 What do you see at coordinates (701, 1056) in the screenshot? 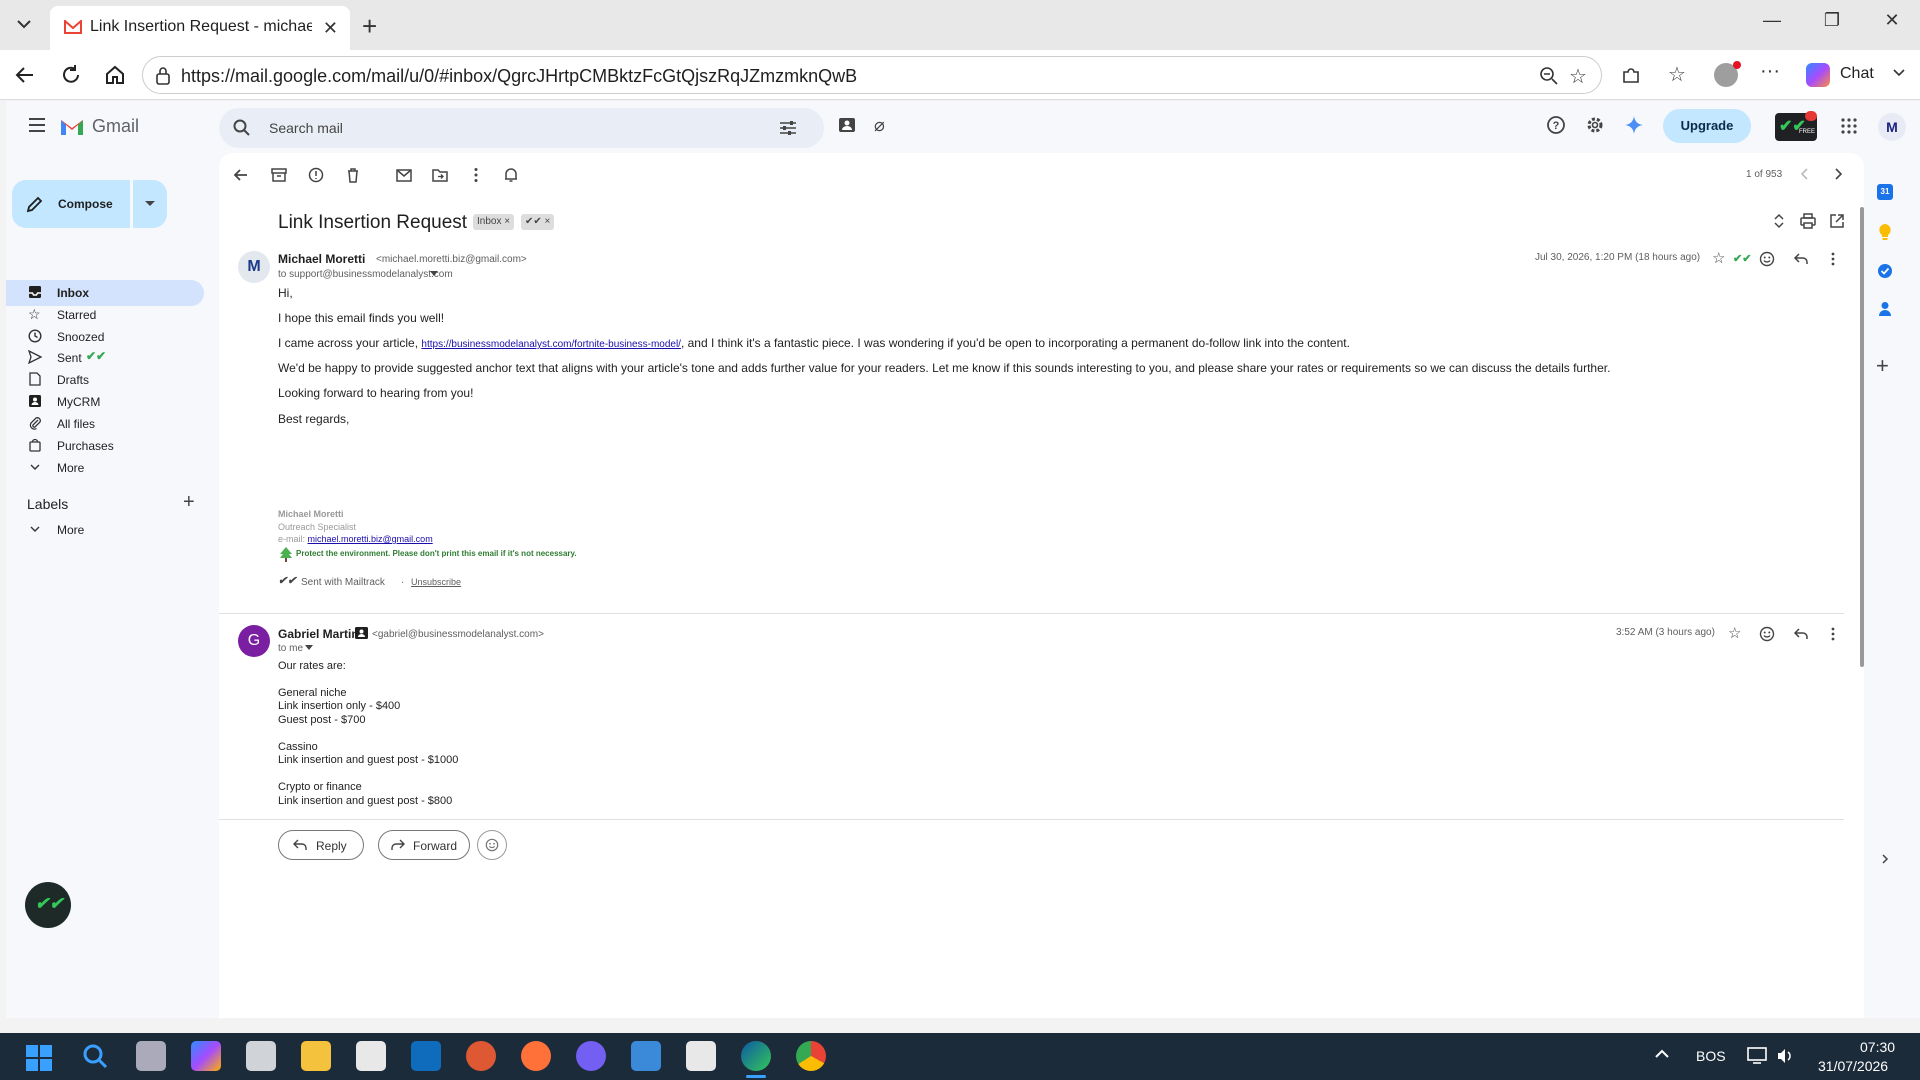
I see `slack-icon` at bounding box center [701, 1056].